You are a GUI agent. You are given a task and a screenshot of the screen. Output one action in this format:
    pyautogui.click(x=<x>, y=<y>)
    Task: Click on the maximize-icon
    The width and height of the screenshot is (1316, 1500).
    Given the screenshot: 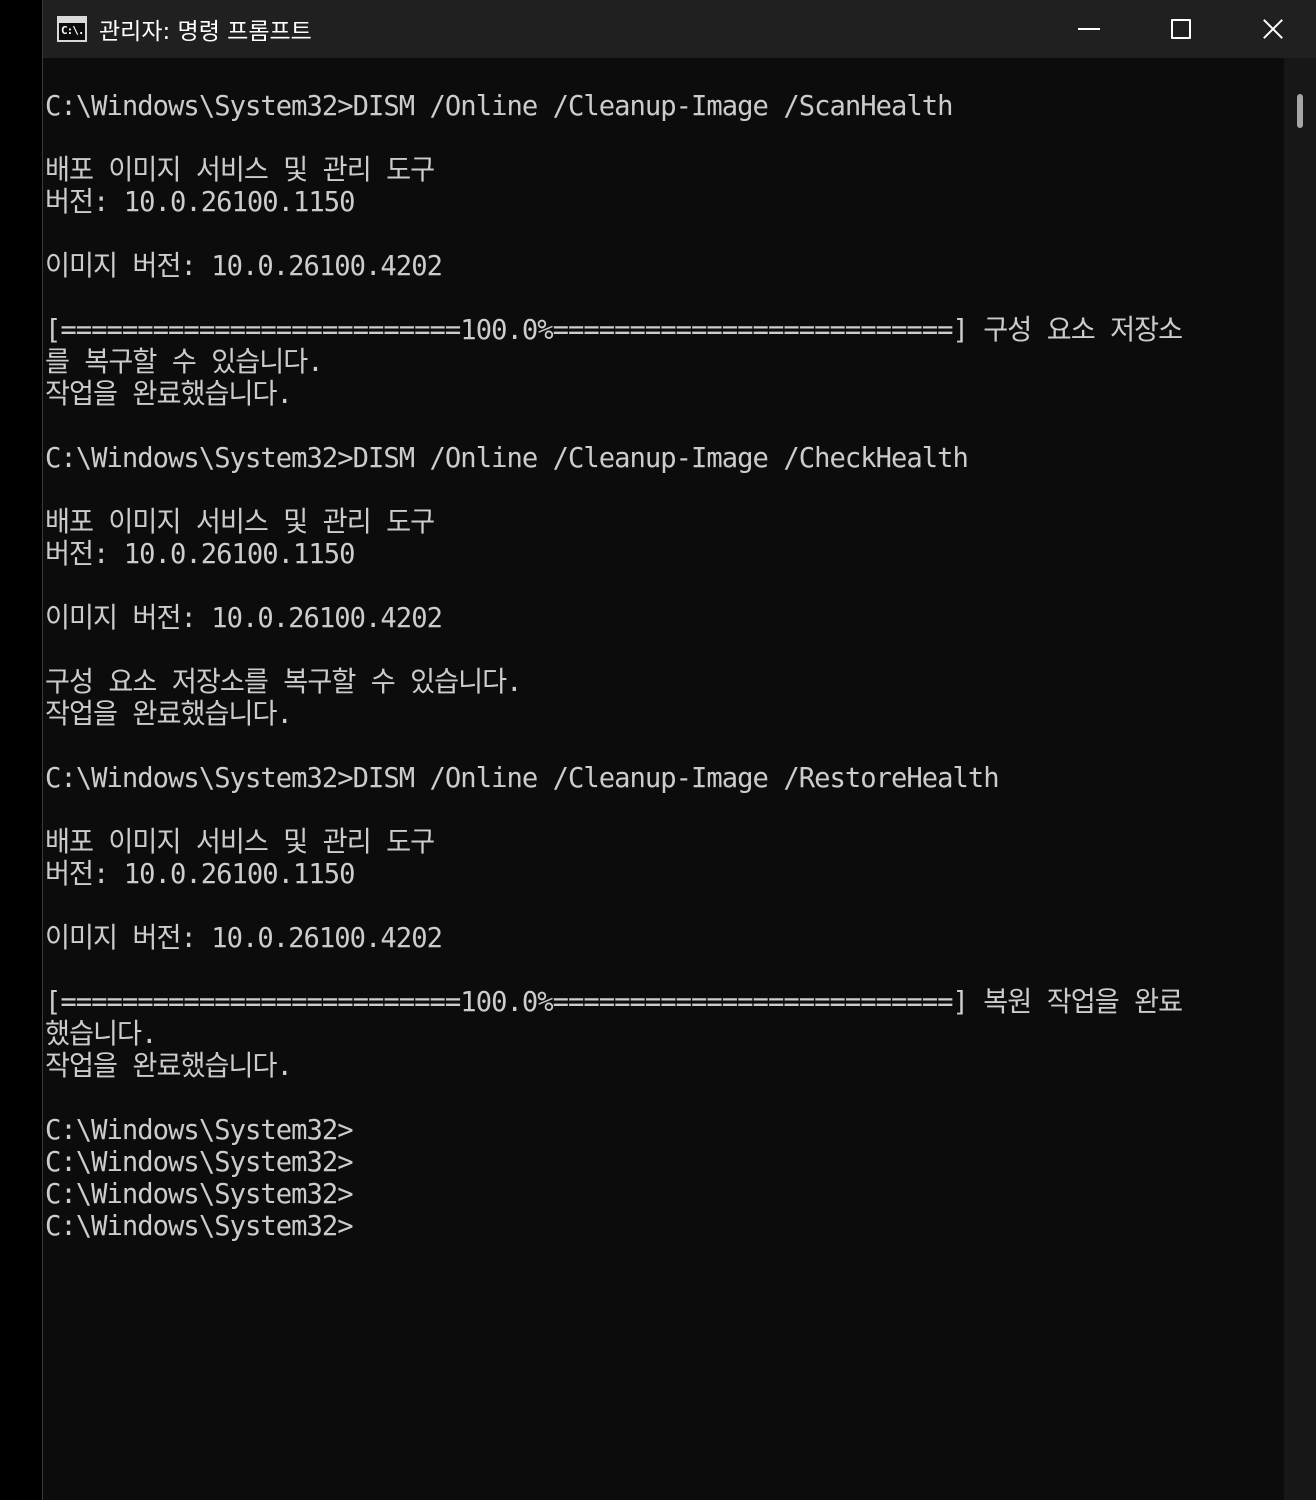 What is the action you would take?
    pyautogui.click(x=1181, y=29)
    